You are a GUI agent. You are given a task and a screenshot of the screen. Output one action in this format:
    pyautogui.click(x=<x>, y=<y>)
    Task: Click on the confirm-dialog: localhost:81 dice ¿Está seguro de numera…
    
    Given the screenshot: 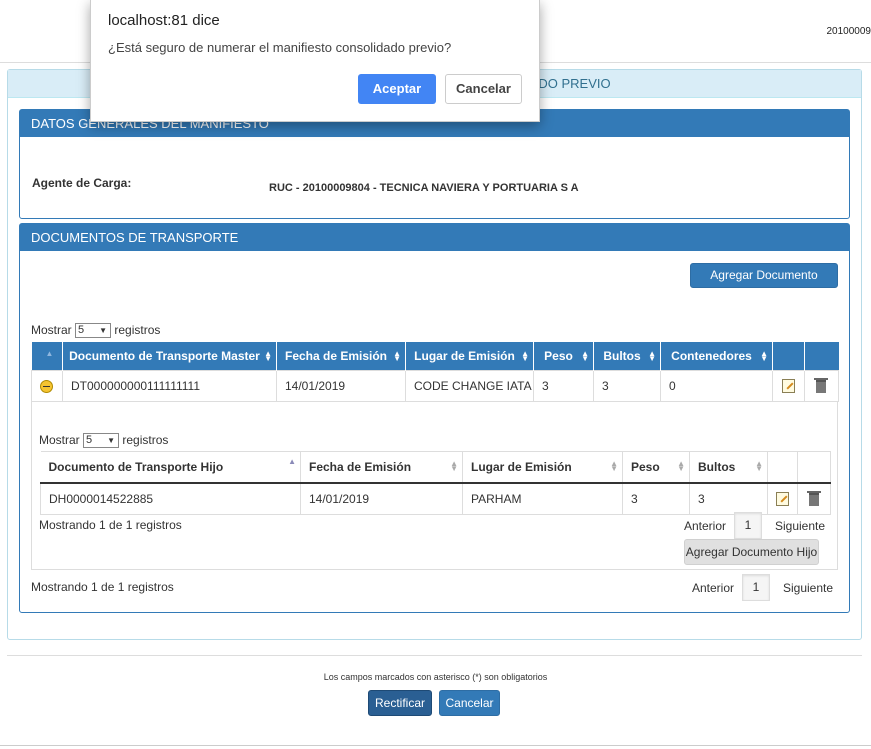 What is the action you would take?
    pyautogui.click(x=315, y=61)
    